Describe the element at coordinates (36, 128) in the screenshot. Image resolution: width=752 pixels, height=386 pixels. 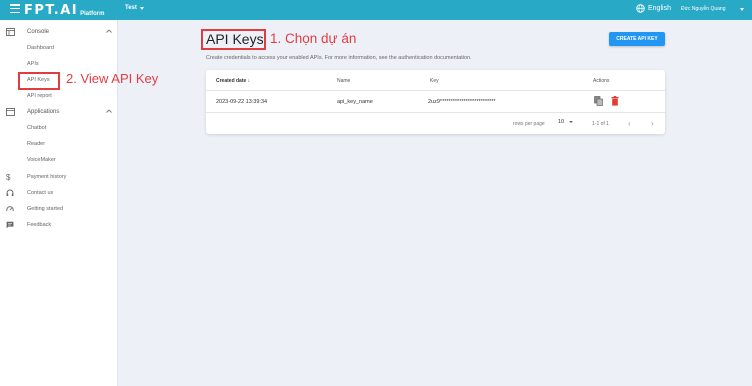
I see `sidebar-item-chatbot: Chatbot` at that location.